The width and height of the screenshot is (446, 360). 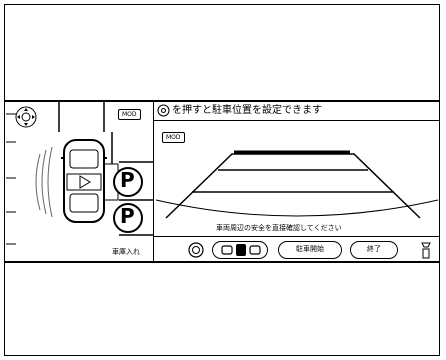 I want to click on settings-icon, so click(x=196, y=250).